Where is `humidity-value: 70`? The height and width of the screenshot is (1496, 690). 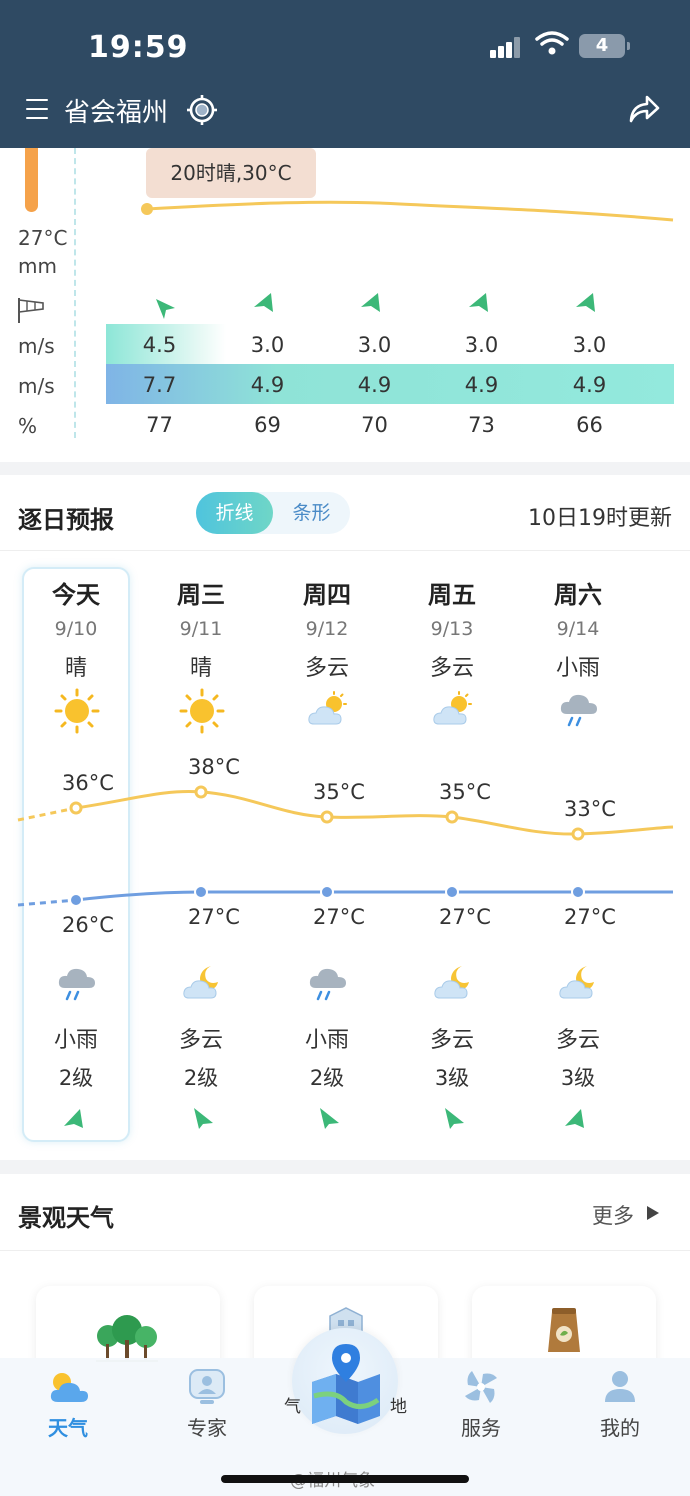
humidity-value: 70 is located at coordinates (374, 425).